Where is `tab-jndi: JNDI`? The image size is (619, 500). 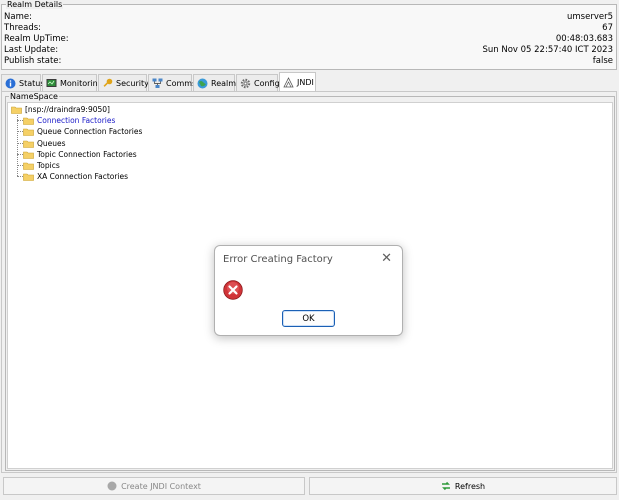 tab-jndi: JNDI is located at coordinates (297, 82).